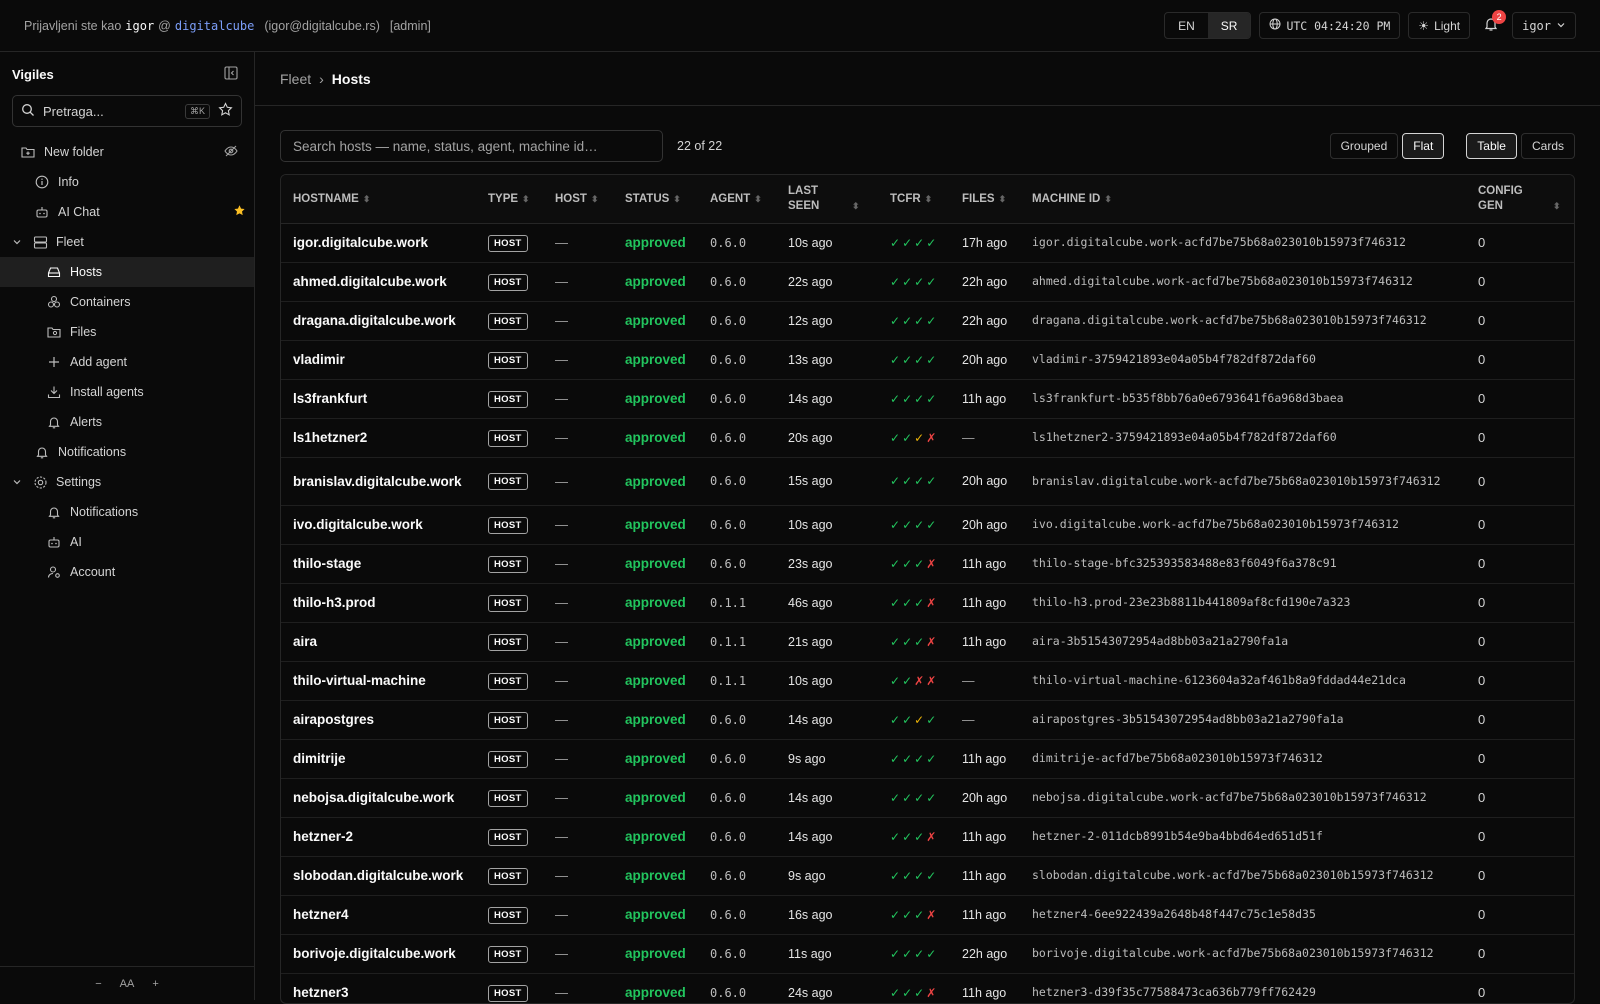  I want to click on sidebar-item-files: Files, so click(127, 332).